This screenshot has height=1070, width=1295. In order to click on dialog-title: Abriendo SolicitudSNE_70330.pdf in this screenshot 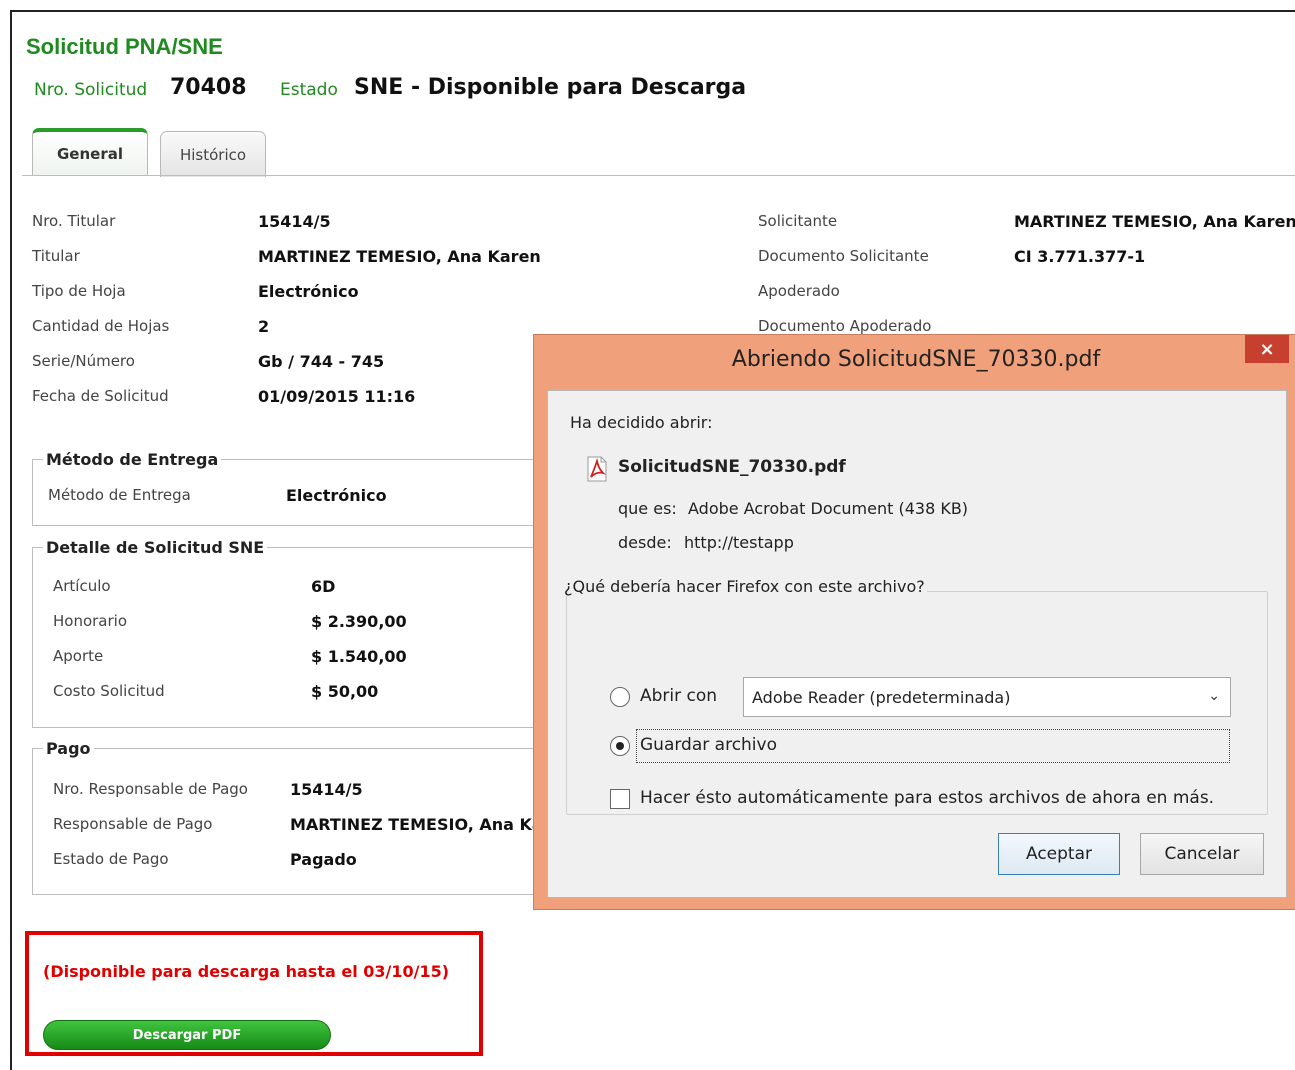, I will do `click(916, 359)`.